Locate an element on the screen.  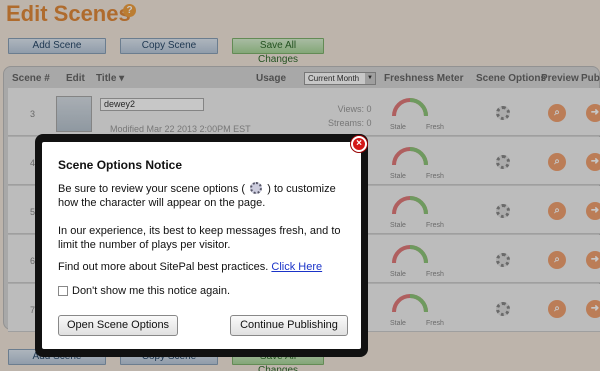
gear-icon is located at coordinates (256, 188).